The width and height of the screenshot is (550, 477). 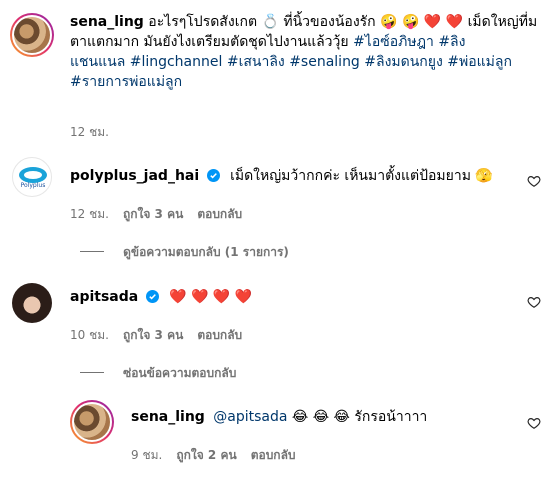 I want to click on post-time: 12 ชม., so click(x=89, y=132).